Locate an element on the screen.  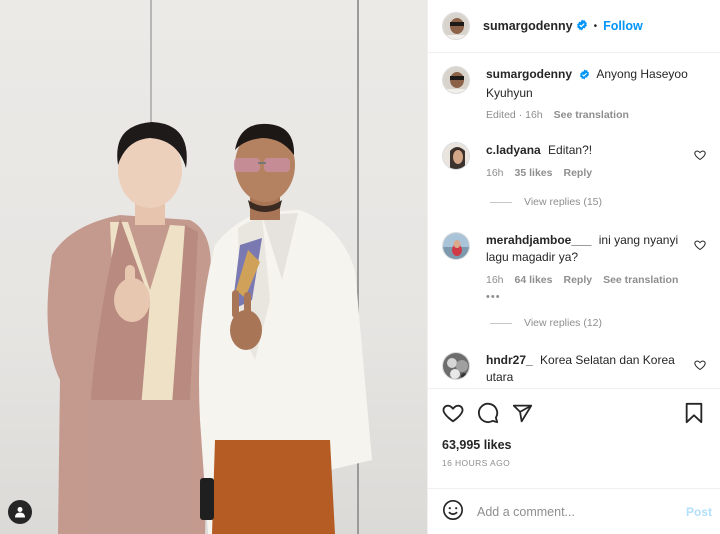
comment-username: hndr27_ is located at coordinates (509, 360).